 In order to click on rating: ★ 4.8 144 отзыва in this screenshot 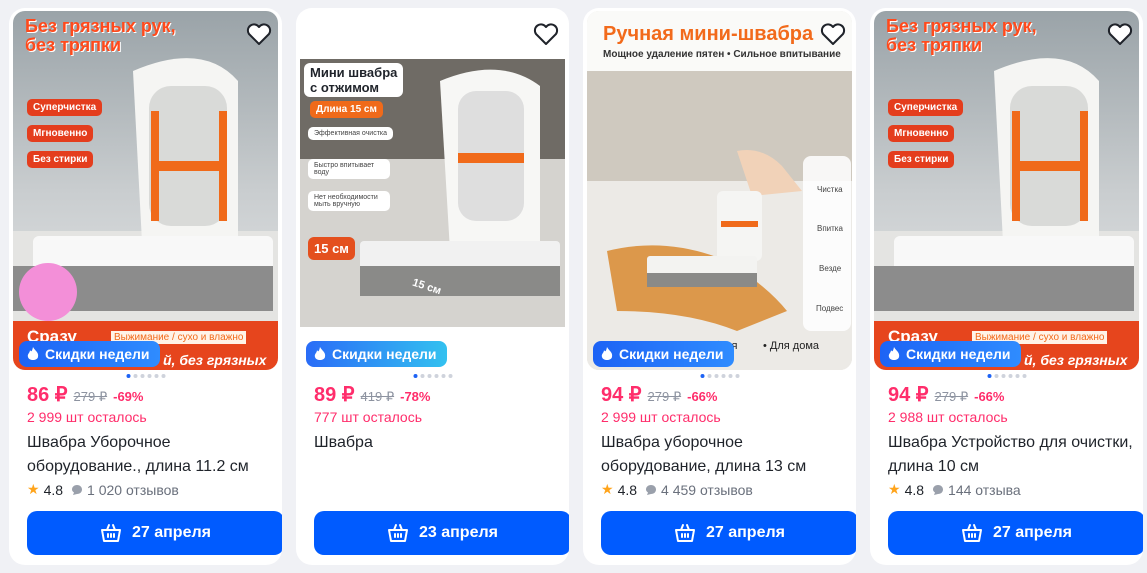, I will do `click(954, 489)`.